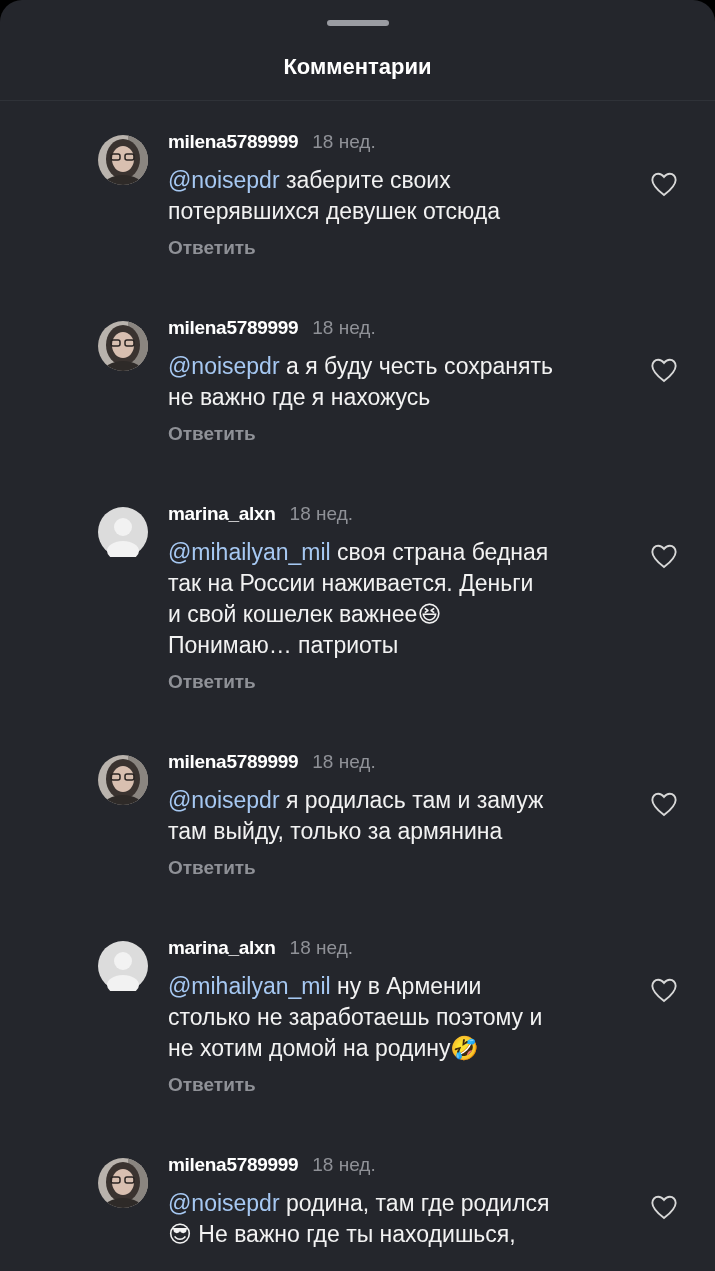 This screenshot has width=715, height=1271. Describe the element at coordinates (357, 23) in the screenshot. I see `drag-handle` at that location.